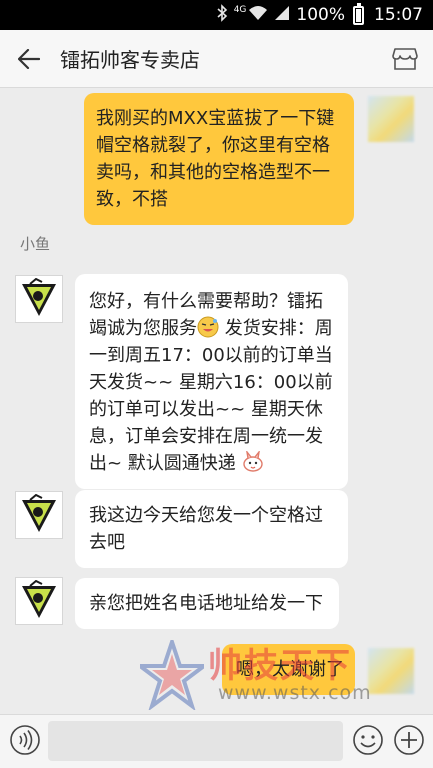  I want to click on clock: 15:07, so click(398, 15).